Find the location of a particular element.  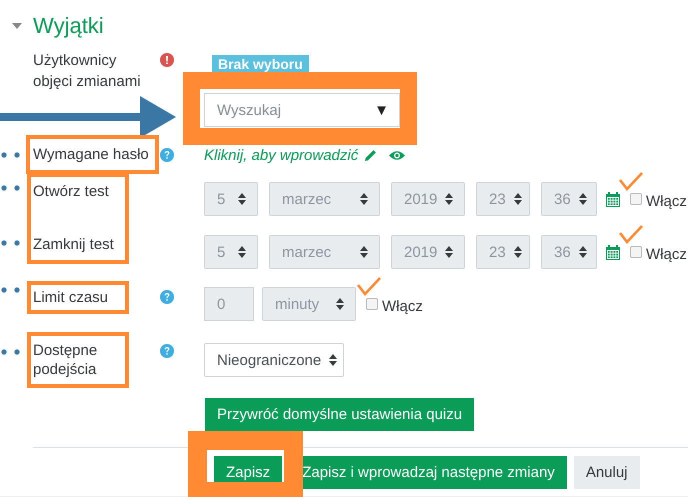

search-dropdown: Wyszukaj ▼ is located at coordinates (302, 110).